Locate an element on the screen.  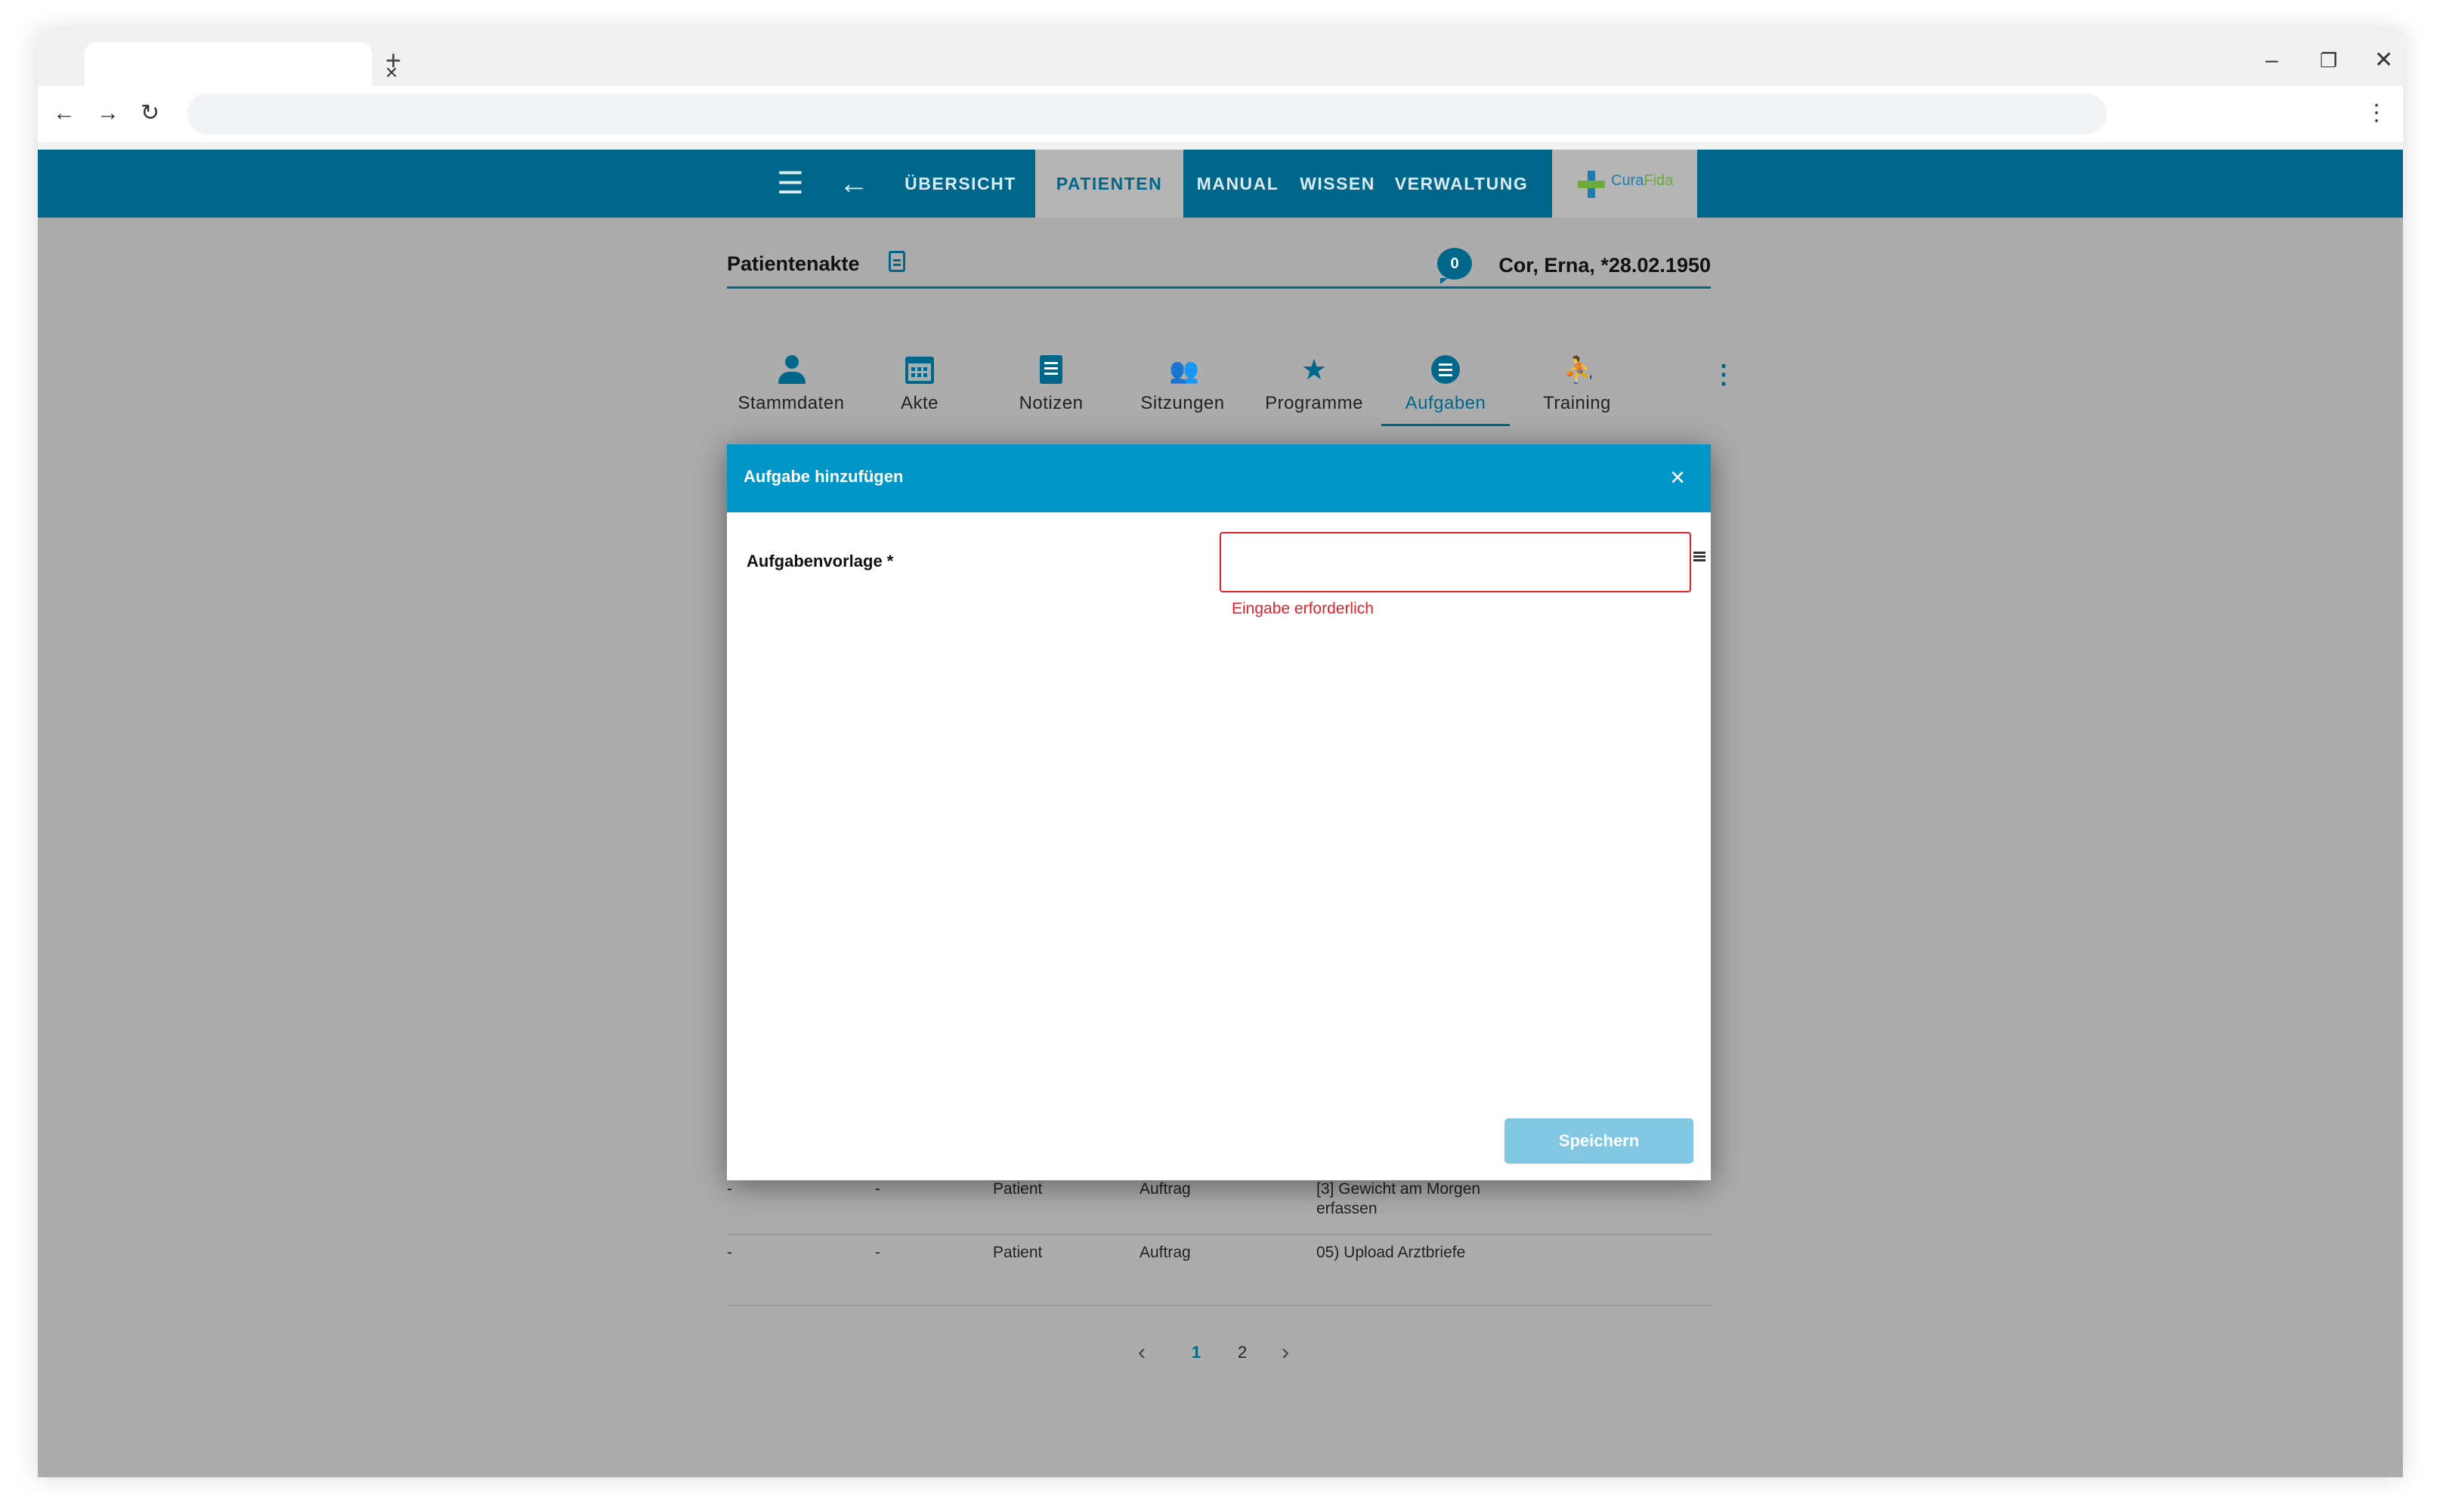
forward-icon: → is located at coordinates (108, 113).